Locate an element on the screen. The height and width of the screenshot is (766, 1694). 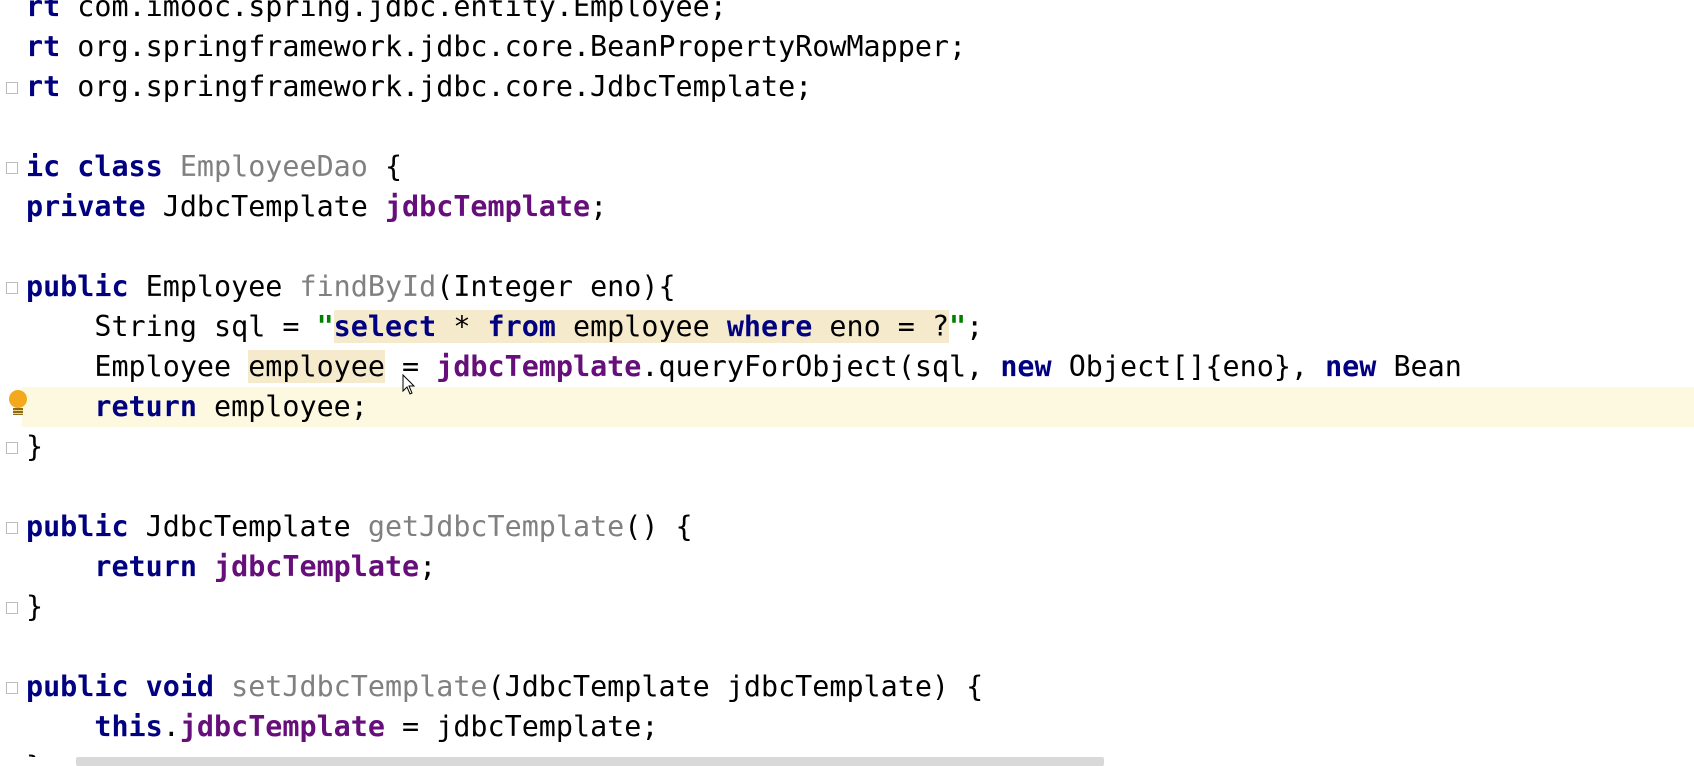
lightbulb-glass is located at coordinates (18, 399).